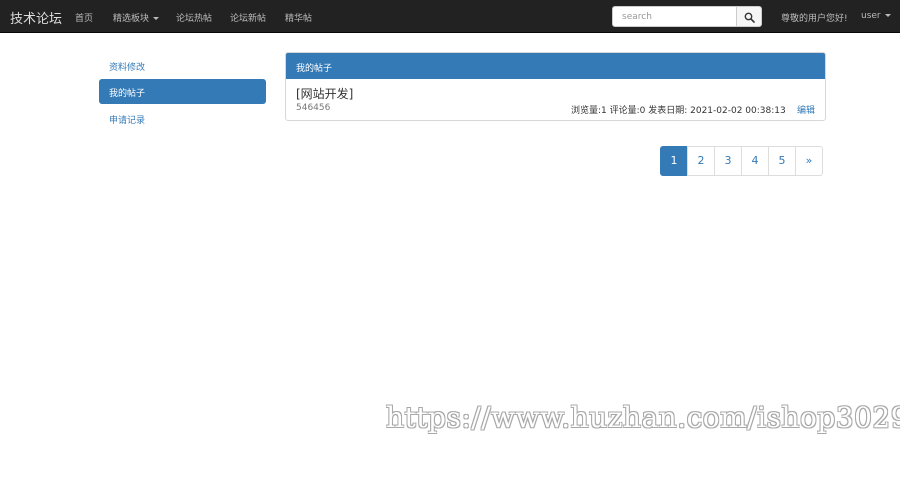 Image resolution: width=900 pixels, height=488 pixels. What do you see at coordinates (182, 118) in the screenshot?
I see `sidebar-item-application-records: 申请记录` at bounding box center [182, 118].